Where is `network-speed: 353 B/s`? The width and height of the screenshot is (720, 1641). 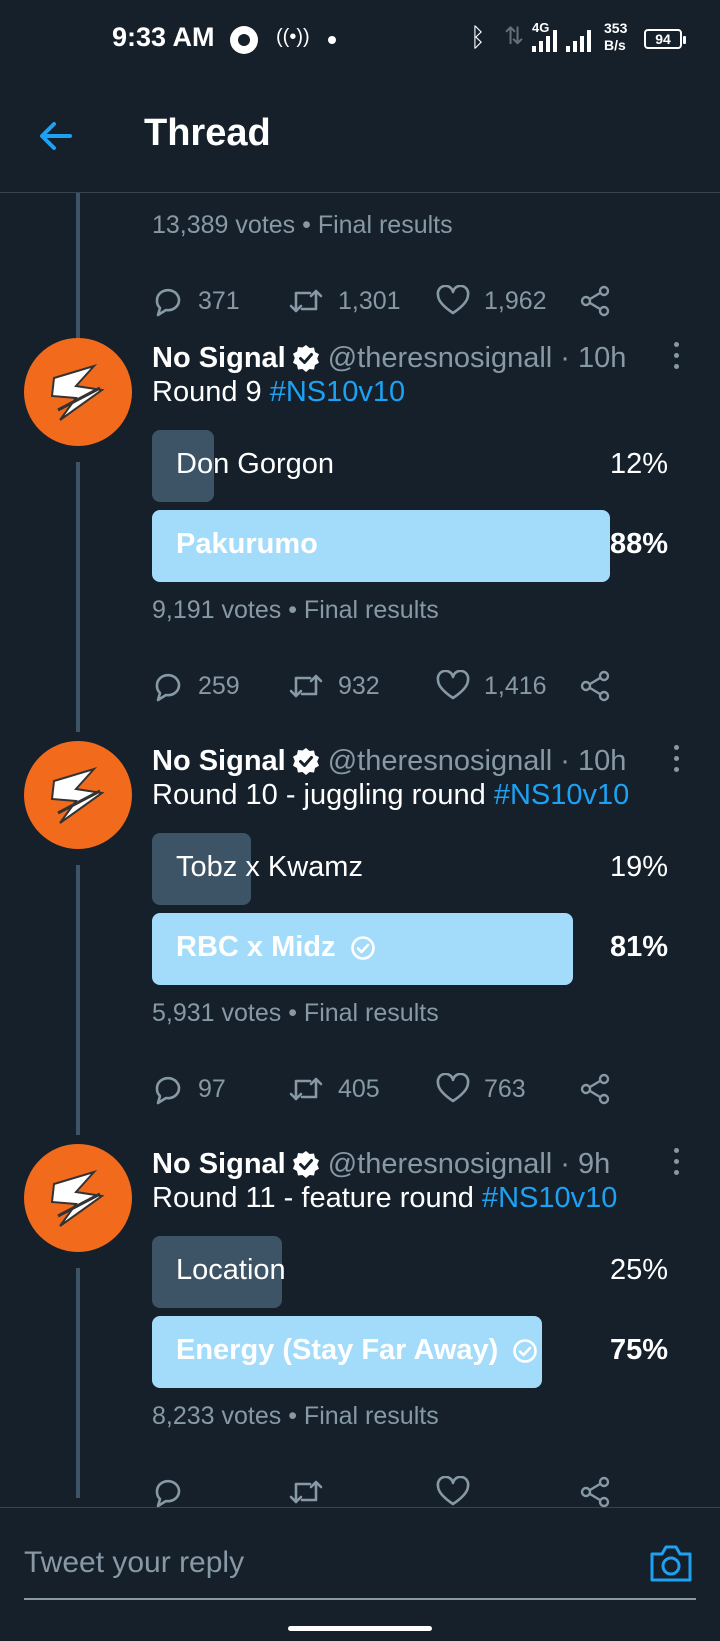 network-speed: 353 B/s is located at coordinates (615, 37).